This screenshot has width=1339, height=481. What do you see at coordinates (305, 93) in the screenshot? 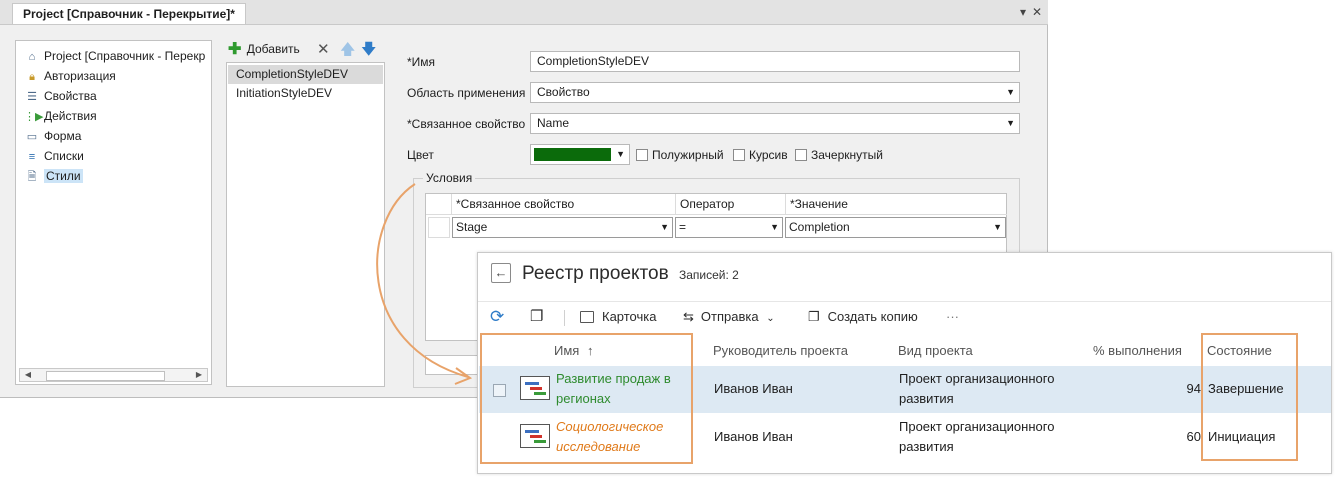
I see `style-item-initiation: InitiationStyleDEV` at bounding box center [305, 93].